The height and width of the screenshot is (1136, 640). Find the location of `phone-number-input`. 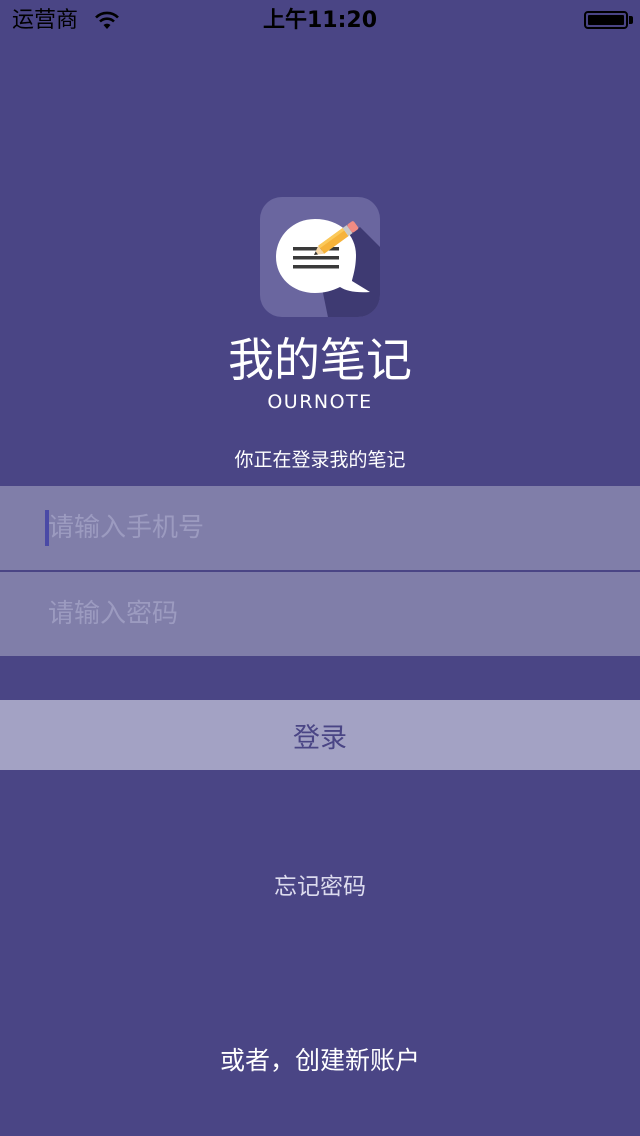

phone-number-input is located at coordinates (320, 528).